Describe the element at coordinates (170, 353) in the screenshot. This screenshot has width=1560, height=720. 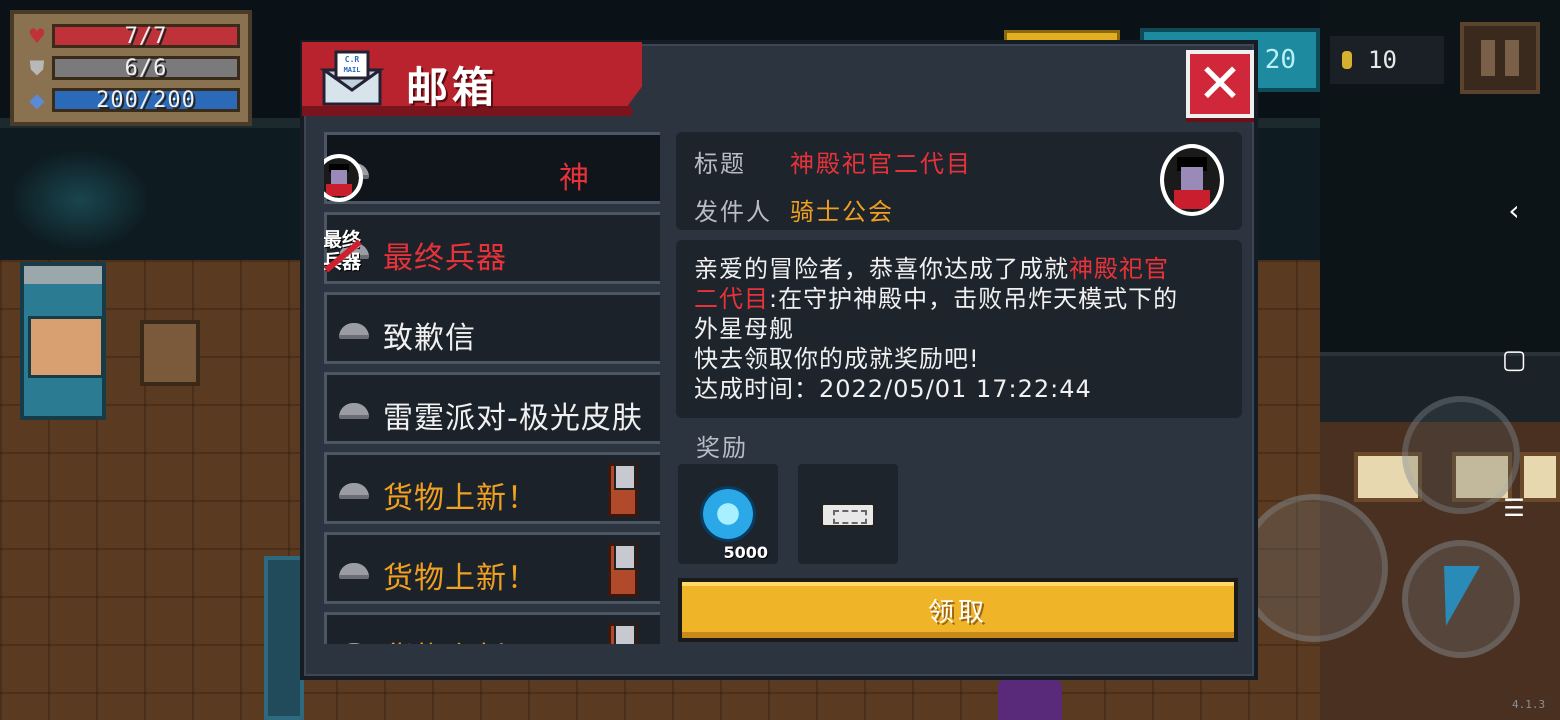
I see `treasure-chest` at that location.